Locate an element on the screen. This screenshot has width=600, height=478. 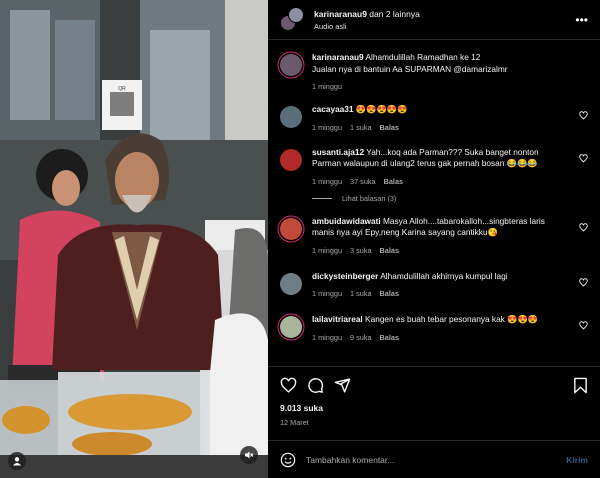
collab-suffix: dan 2 lainnya is located at coordinates (393, 14).